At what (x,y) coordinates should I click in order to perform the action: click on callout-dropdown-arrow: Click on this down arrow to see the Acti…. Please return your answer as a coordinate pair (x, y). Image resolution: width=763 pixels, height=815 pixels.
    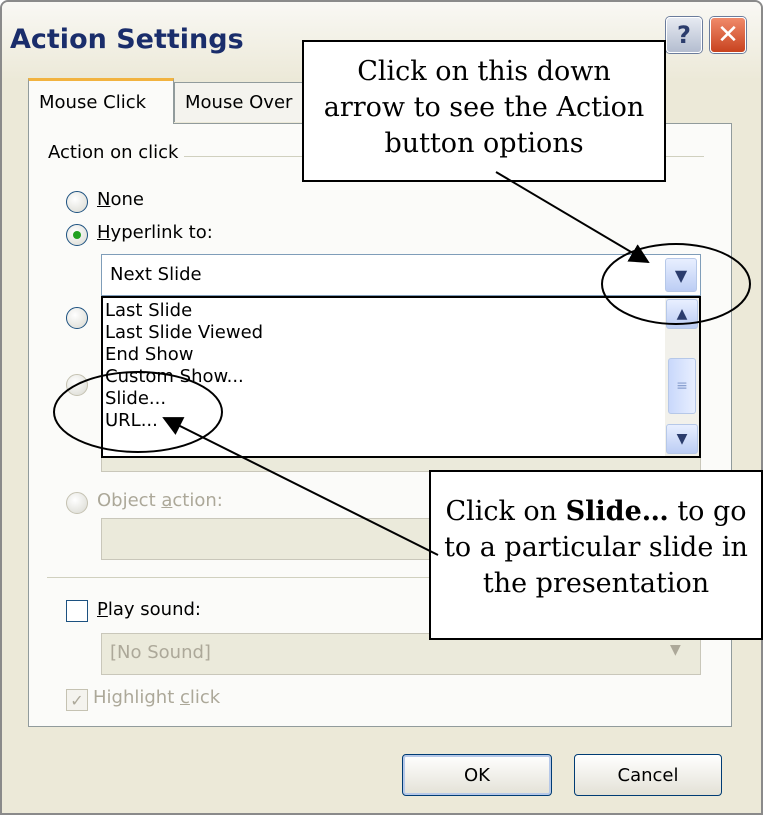
    Looking at the image, I should click on (484, 111).